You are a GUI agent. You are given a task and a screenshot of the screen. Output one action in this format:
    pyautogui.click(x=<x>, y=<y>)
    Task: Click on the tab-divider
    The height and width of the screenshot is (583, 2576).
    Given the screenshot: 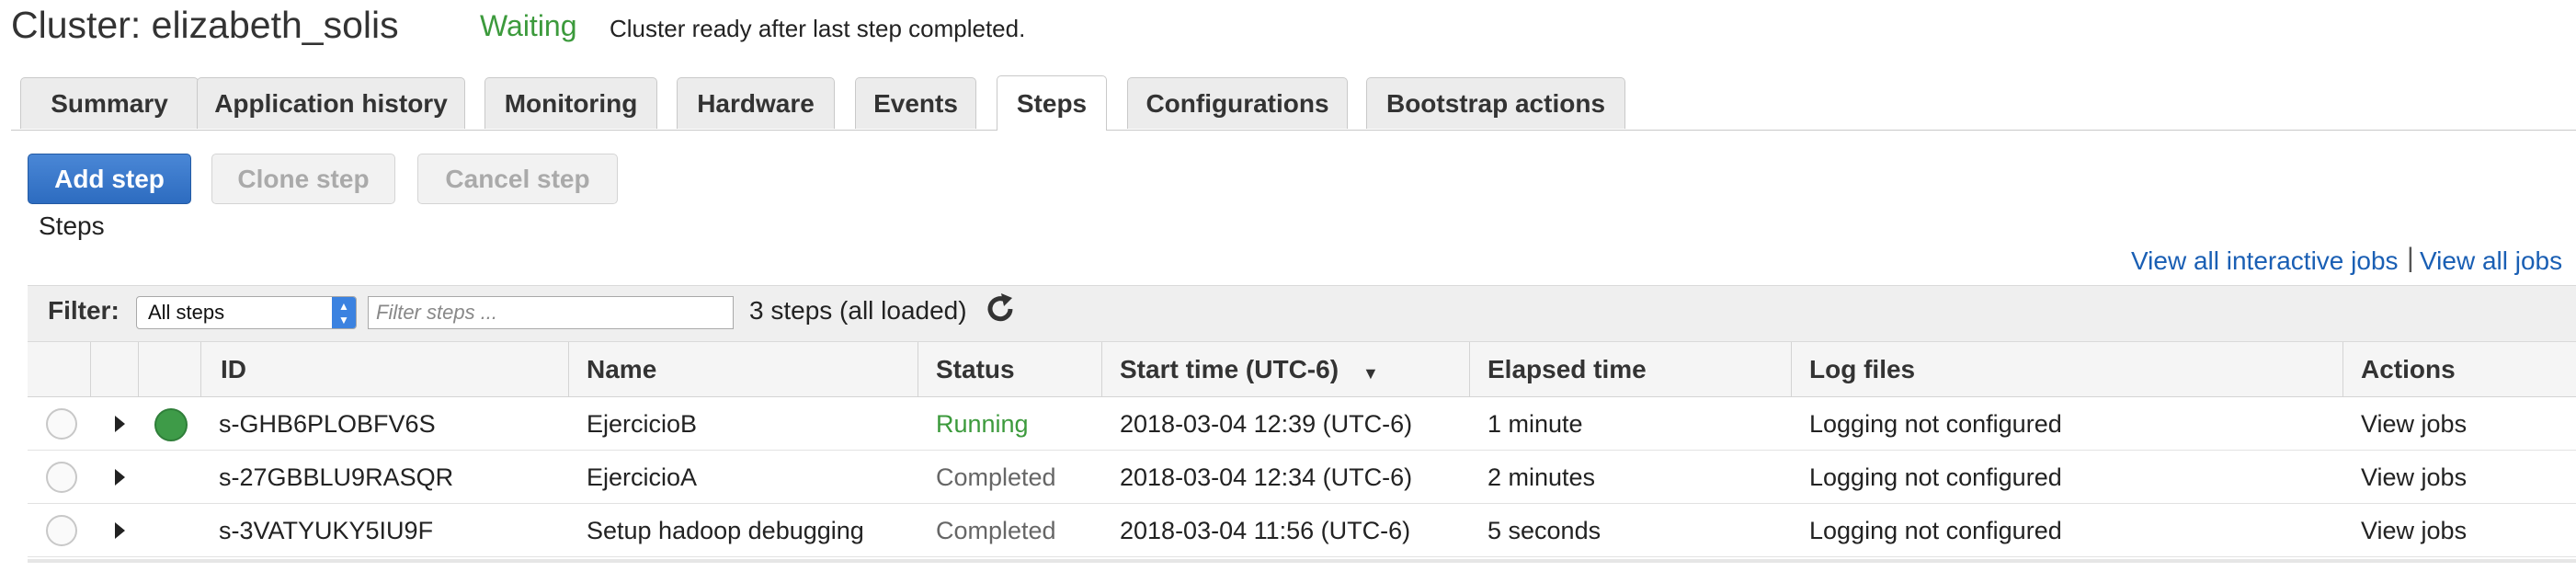 What is the action you would take?
    pyautogui.click(x=1293, y=130)
    